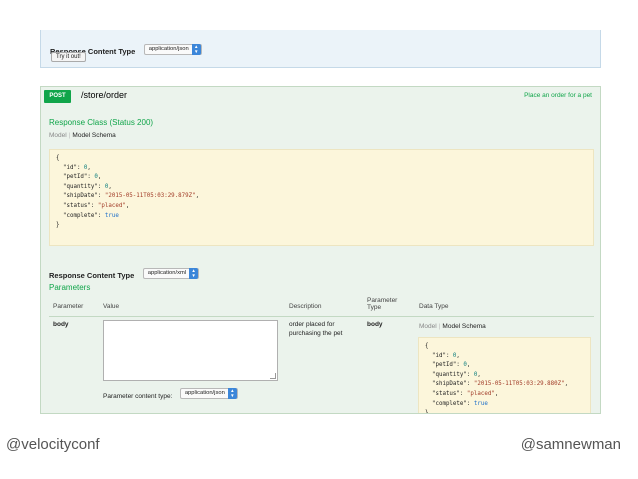  I want to click on footer-right-handle: @samnewman, so click(570, 444).